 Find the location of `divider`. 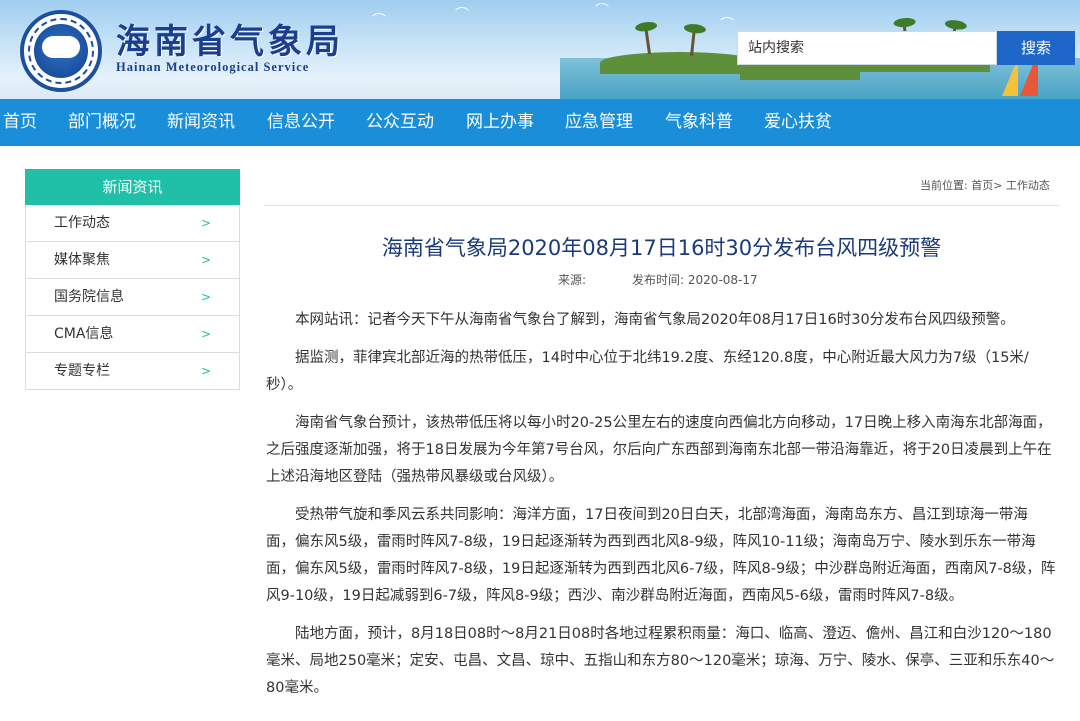

divider is located at coordinates (661, 205).